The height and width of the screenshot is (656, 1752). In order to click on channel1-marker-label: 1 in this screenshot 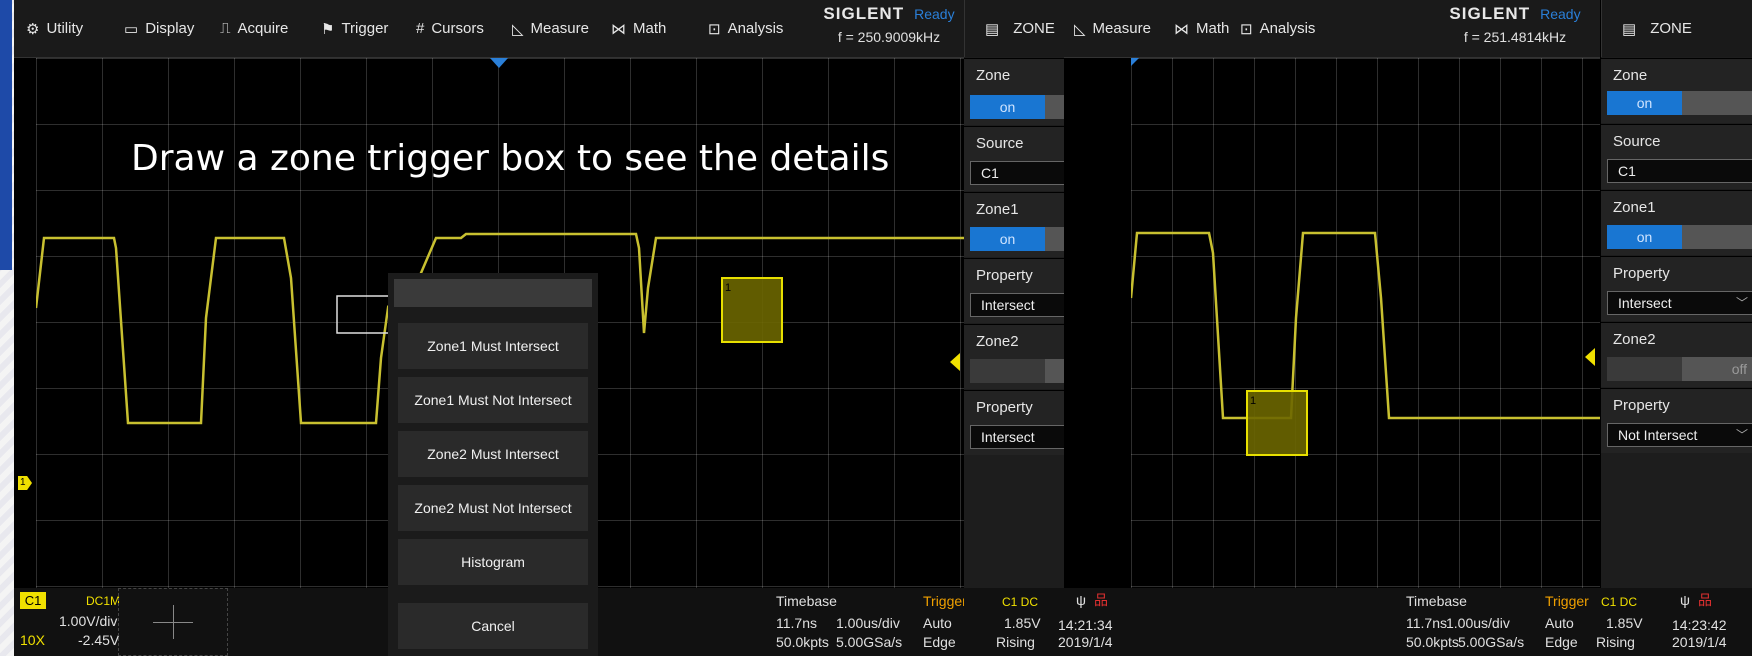, I will do `click(23, 482)`.